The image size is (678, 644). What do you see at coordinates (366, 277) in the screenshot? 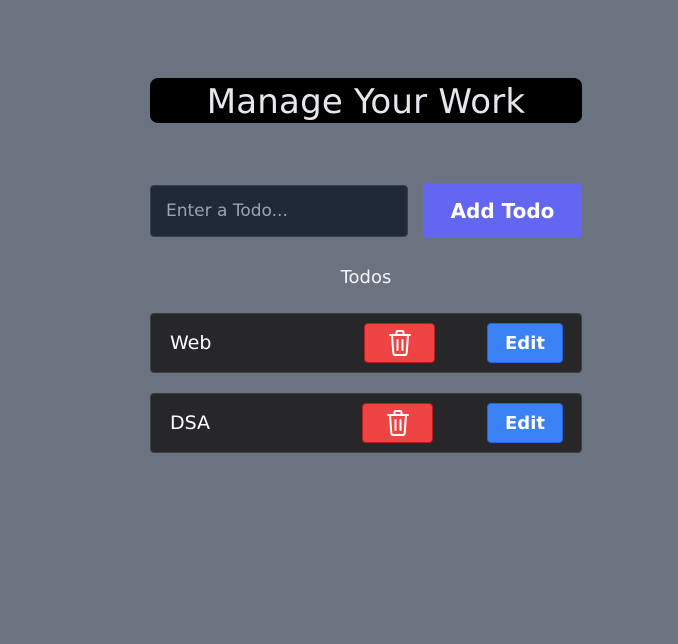
I see `todos-heading: Todos` at bounding box center [366, 277].